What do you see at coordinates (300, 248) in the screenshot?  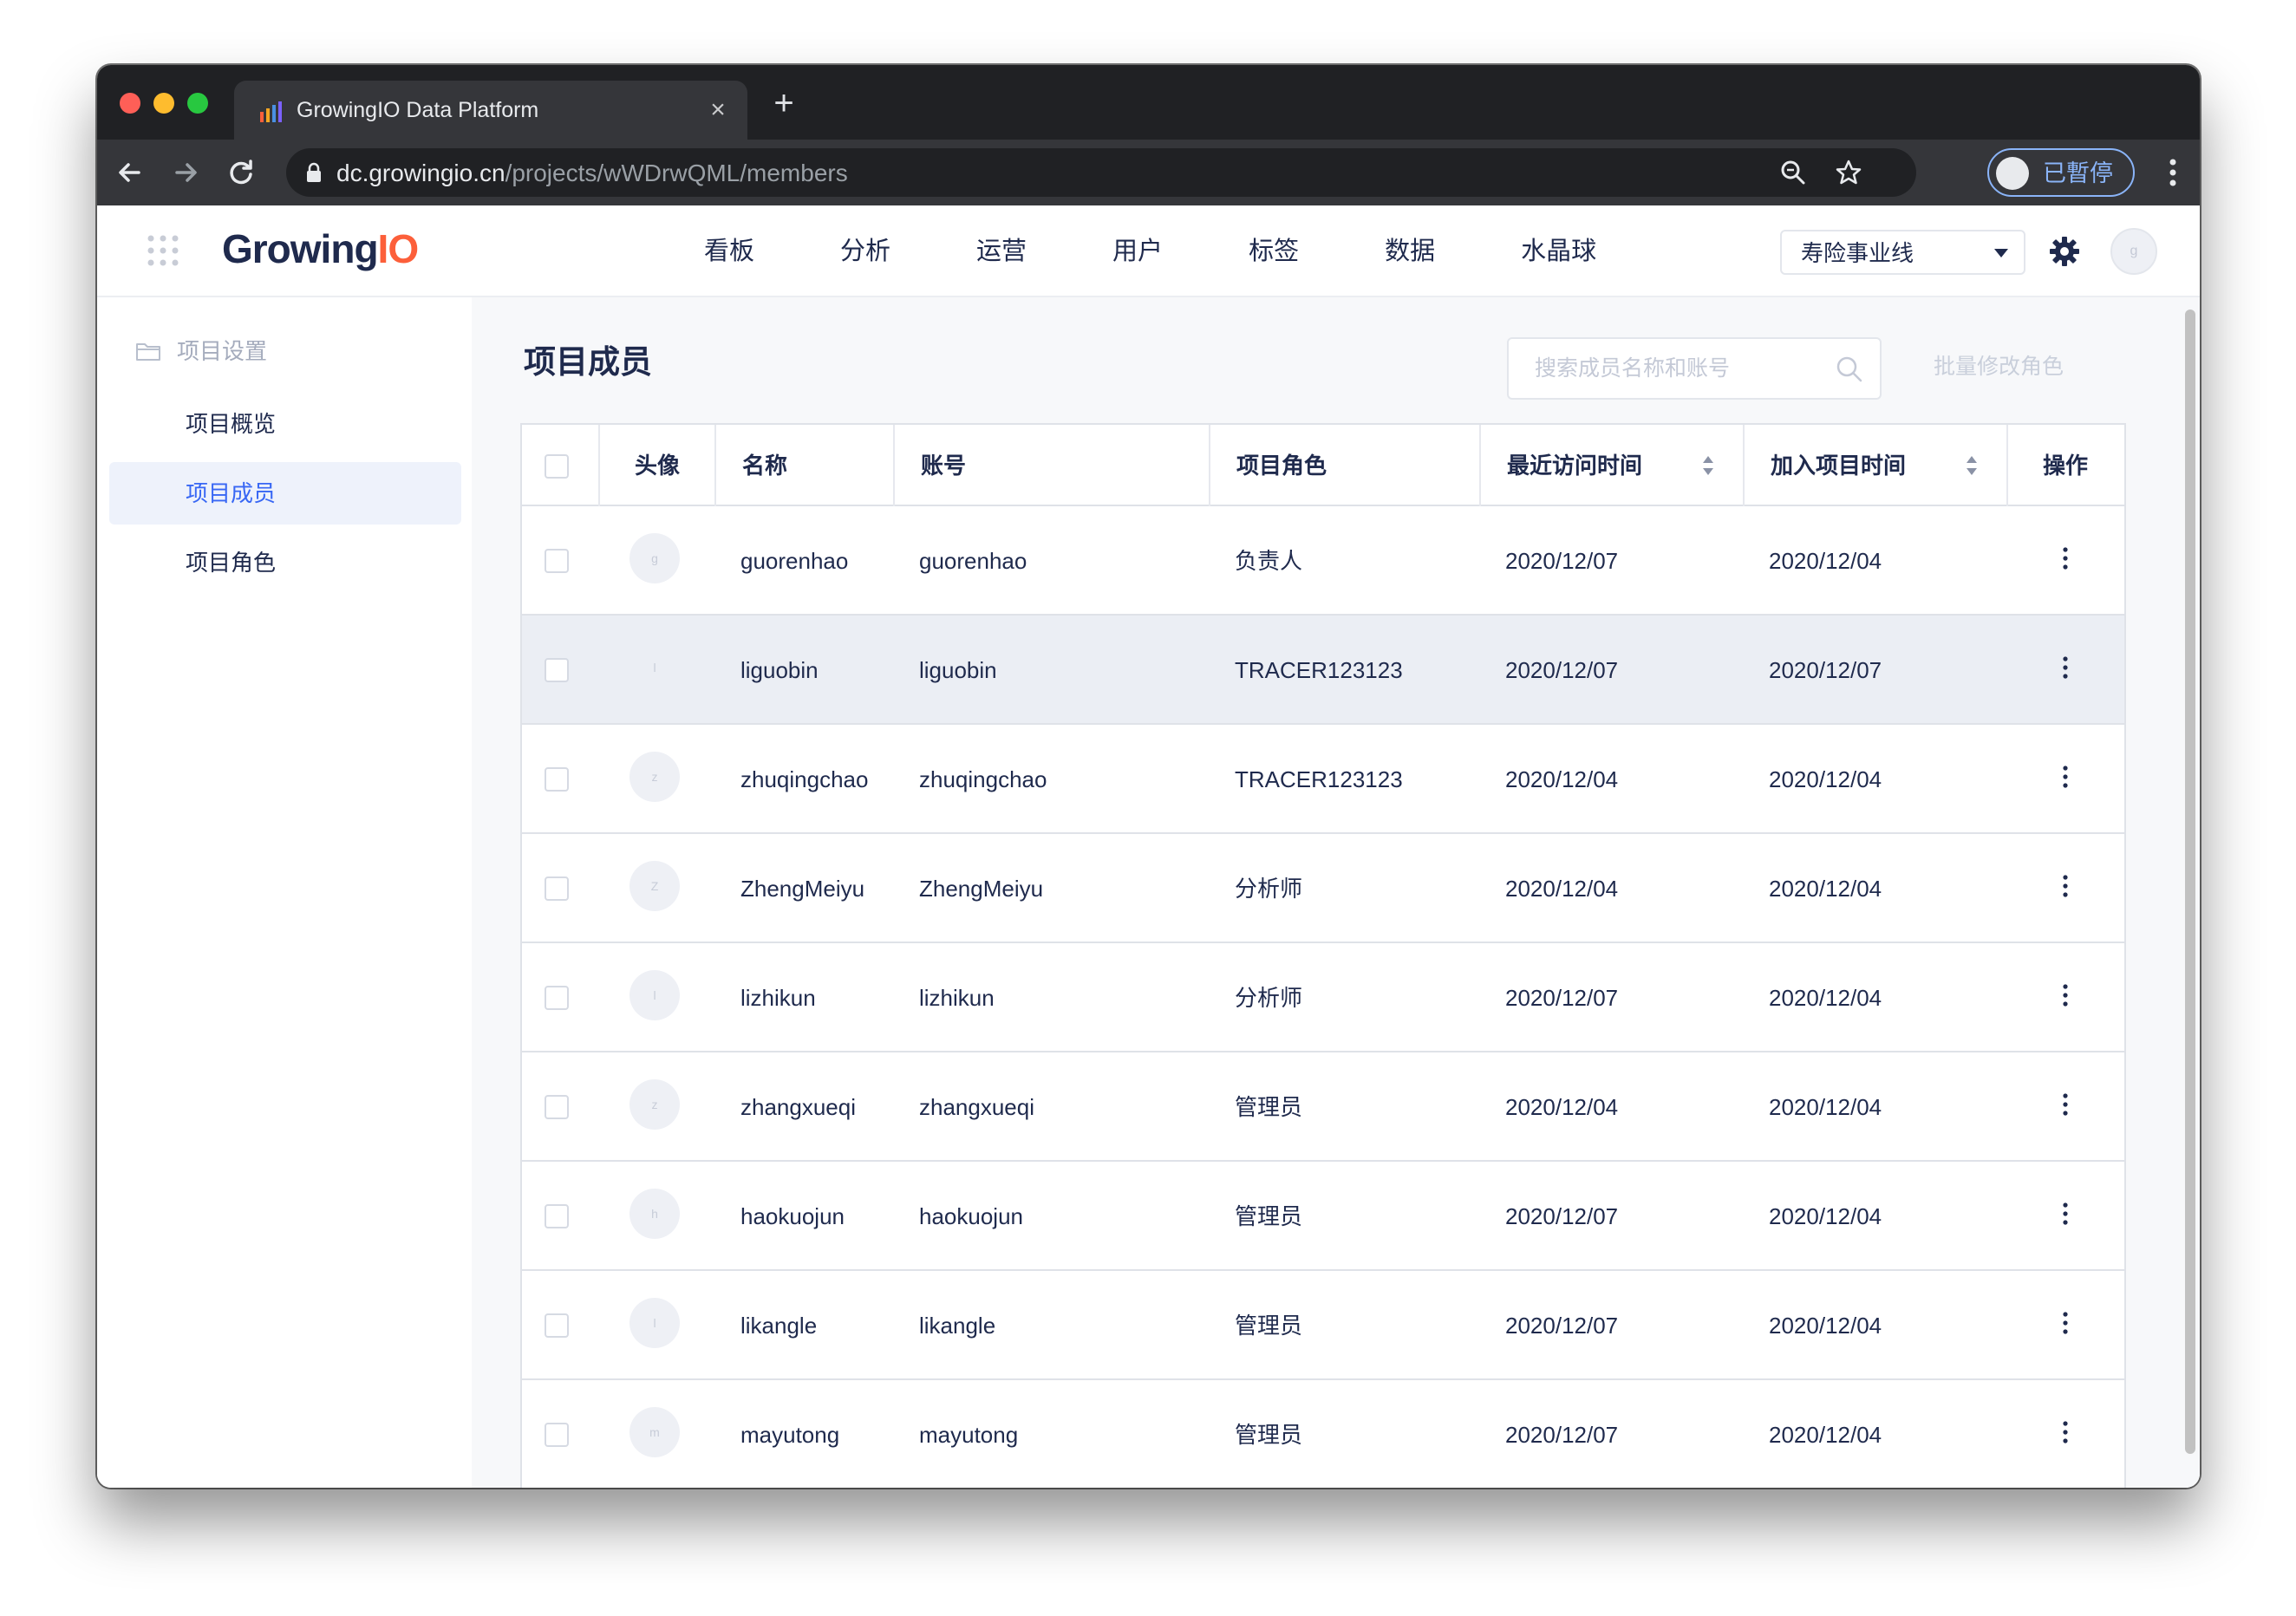 I see `logo-text-growing: Growing` at bounding box center [300, 248].